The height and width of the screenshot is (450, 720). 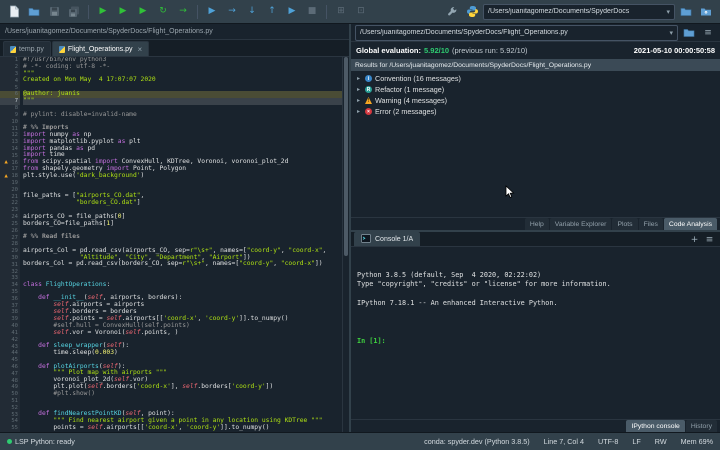 I want to click on editor-scrollbar, so click(x=345, y=244).